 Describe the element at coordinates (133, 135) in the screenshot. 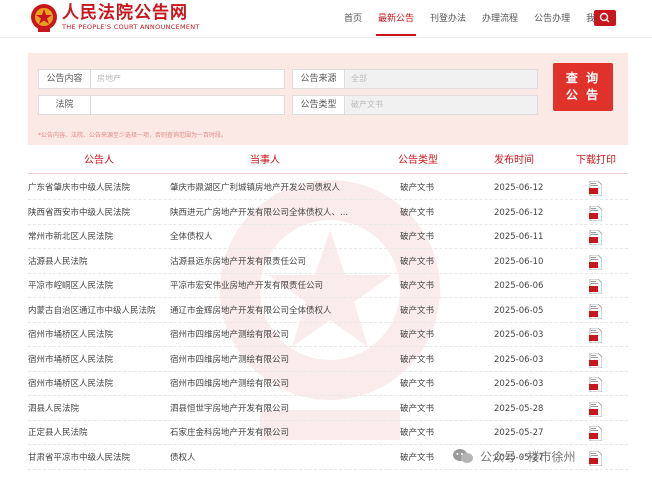

I see `search-tip: *公告内容、法院、公告来源至少选择一项，否则查询范围为一百时段。` at that location.